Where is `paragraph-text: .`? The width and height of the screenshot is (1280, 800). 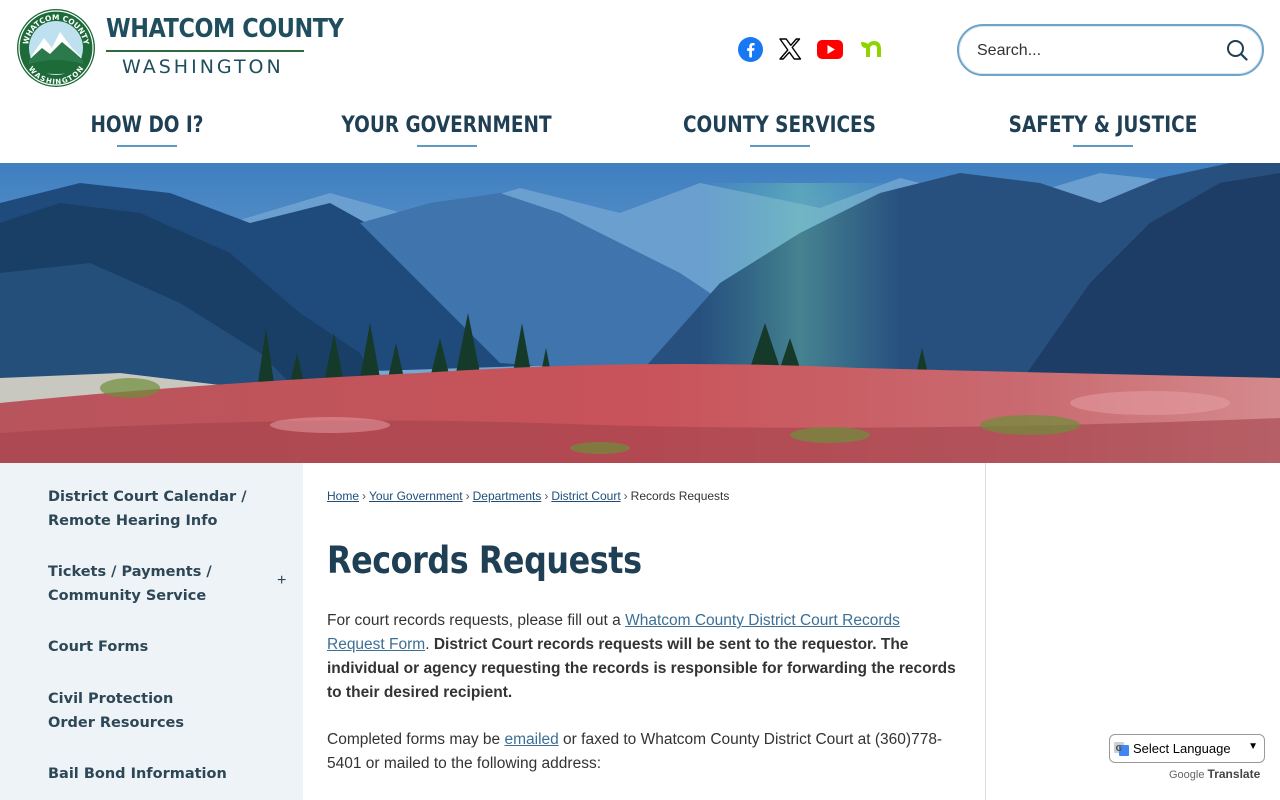
paragraph-text: . is located at coordinates (429, 644).